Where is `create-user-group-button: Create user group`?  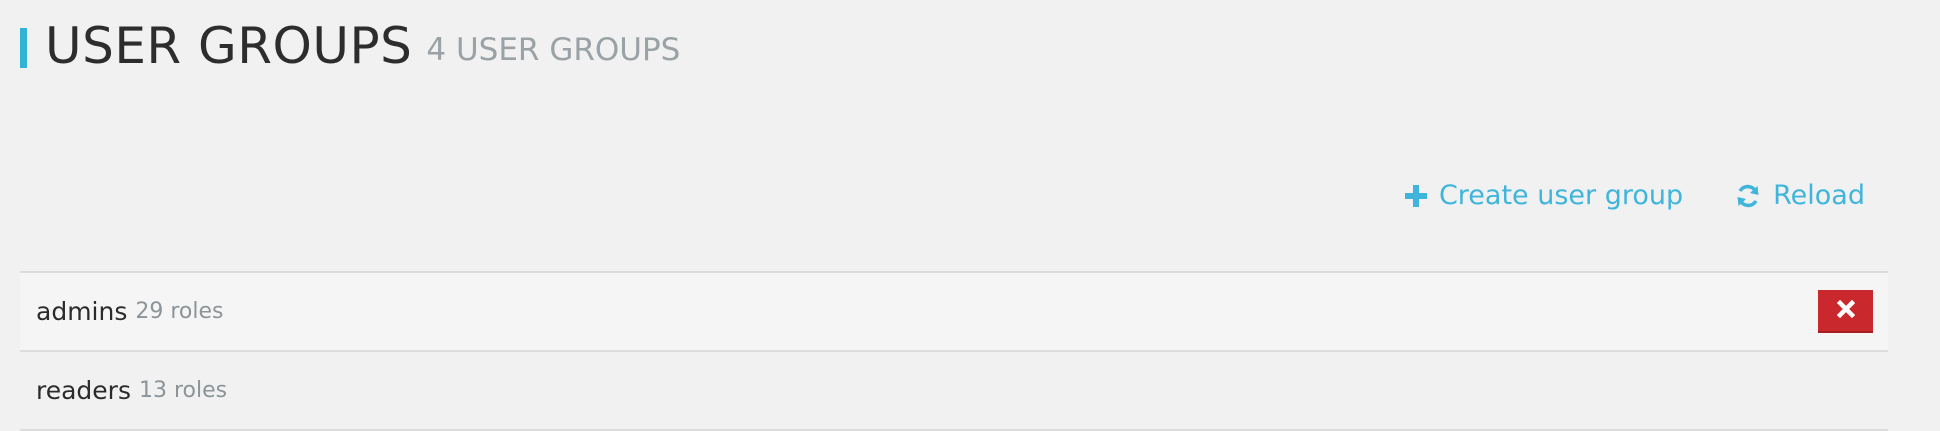 create-user-group-button: Create user group is located at coordinates (1544, 196).